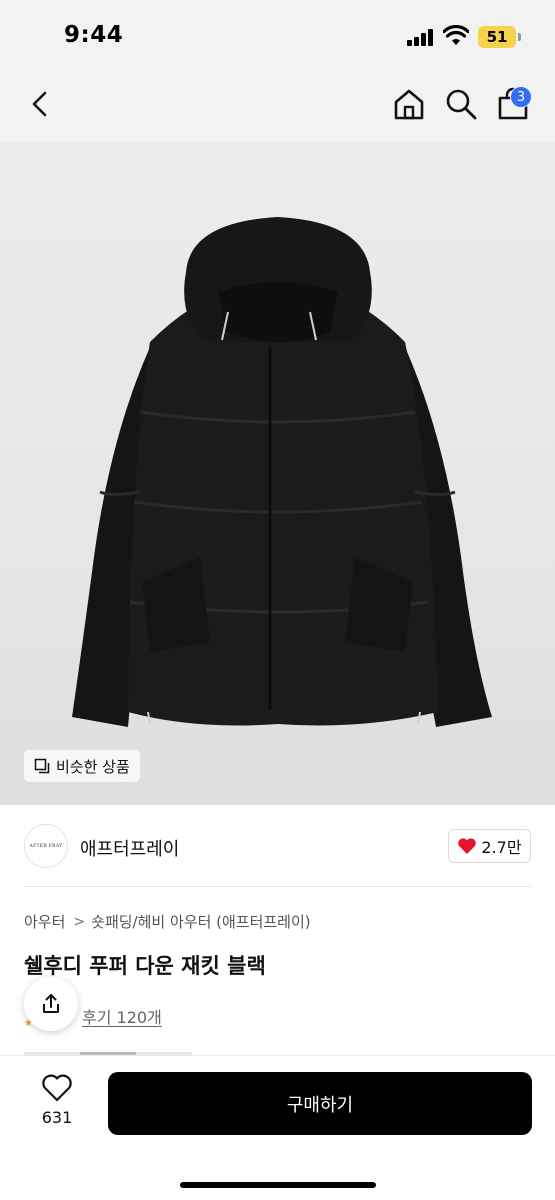 This screenshot has height=1200, width=555. I want to click on brand-name: 애프터프레이, so click(129, 848).